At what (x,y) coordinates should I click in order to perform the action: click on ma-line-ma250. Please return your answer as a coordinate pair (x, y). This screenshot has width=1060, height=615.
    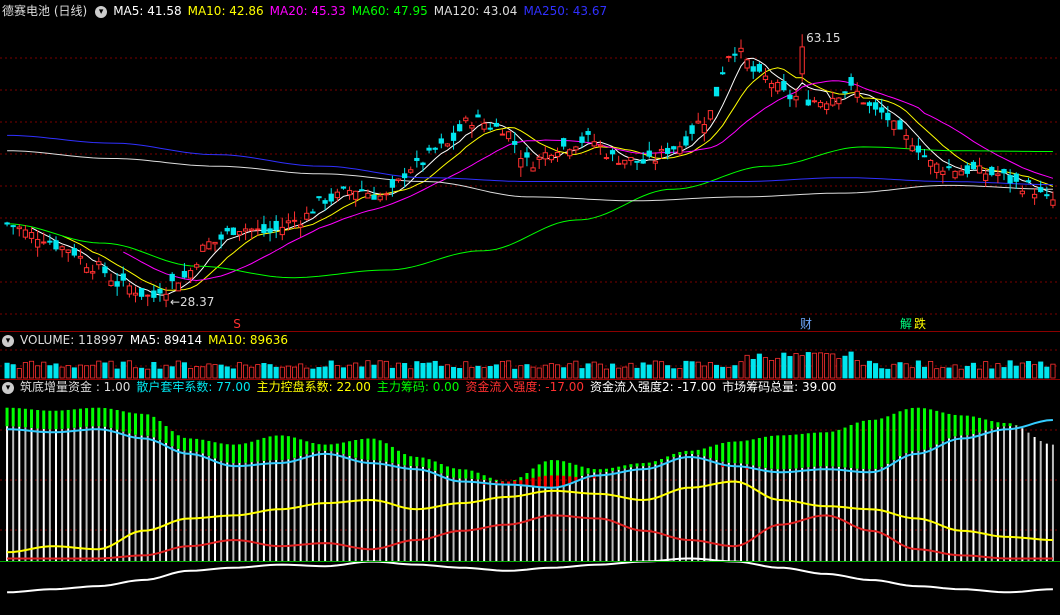
    Looking at the image, I should click on (530, 160).